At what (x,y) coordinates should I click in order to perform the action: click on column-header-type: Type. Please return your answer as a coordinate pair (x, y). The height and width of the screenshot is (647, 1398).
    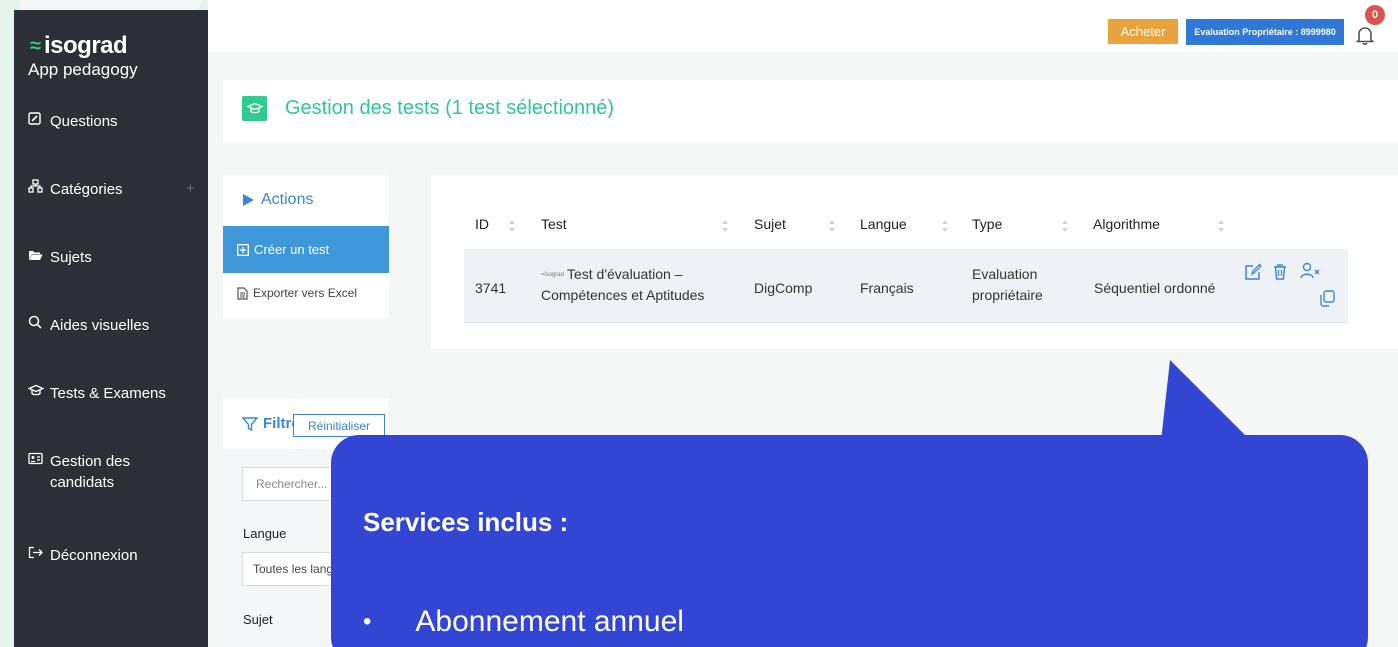
    Looking at the image, I should click on (987, 224).